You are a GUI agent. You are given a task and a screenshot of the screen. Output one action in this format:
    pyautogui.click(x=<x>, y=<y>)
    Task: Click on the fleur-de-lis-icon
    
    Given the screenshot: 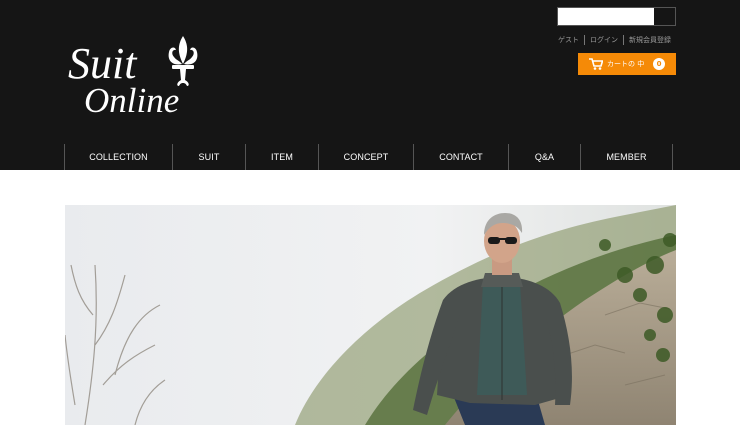 What is the action you would take?
    pyautogui.click(x=183, y=61)
    